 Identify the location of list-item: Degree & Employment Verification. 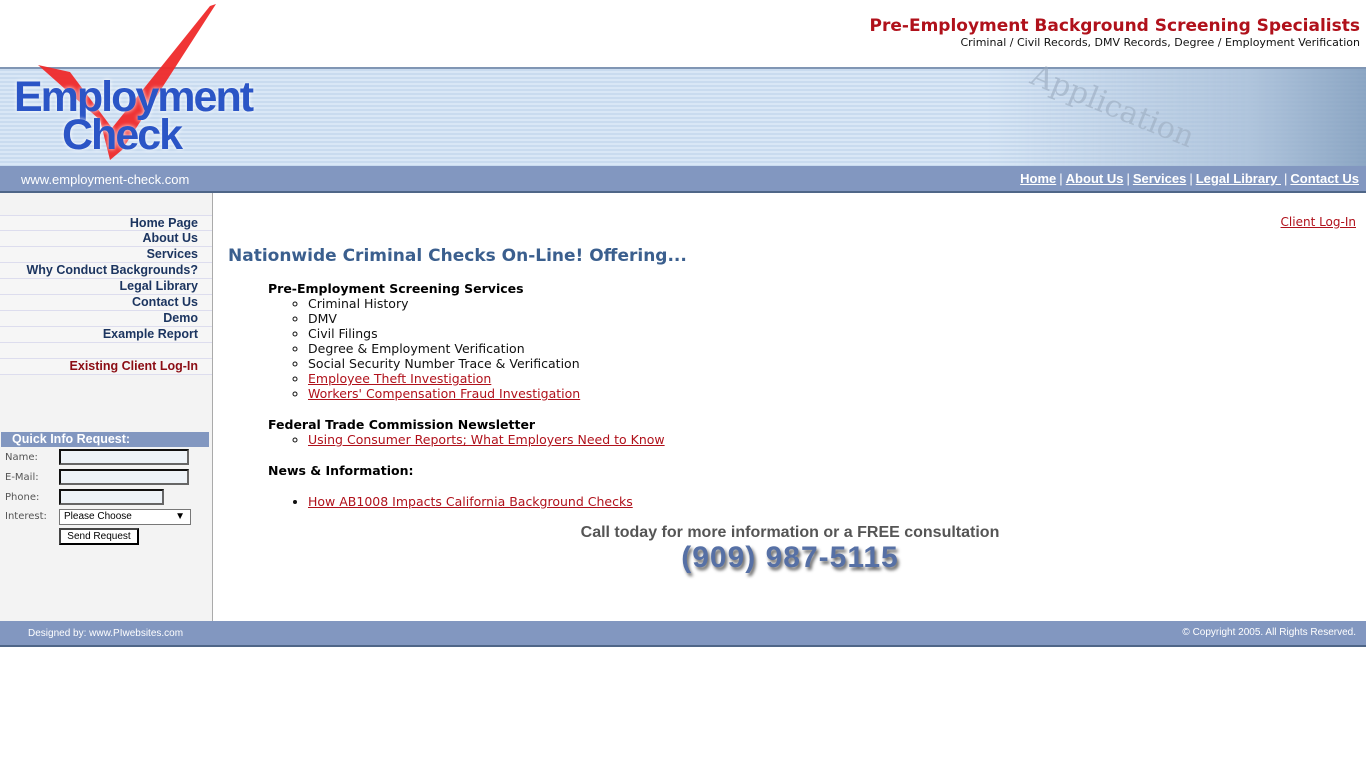
(444, 348).